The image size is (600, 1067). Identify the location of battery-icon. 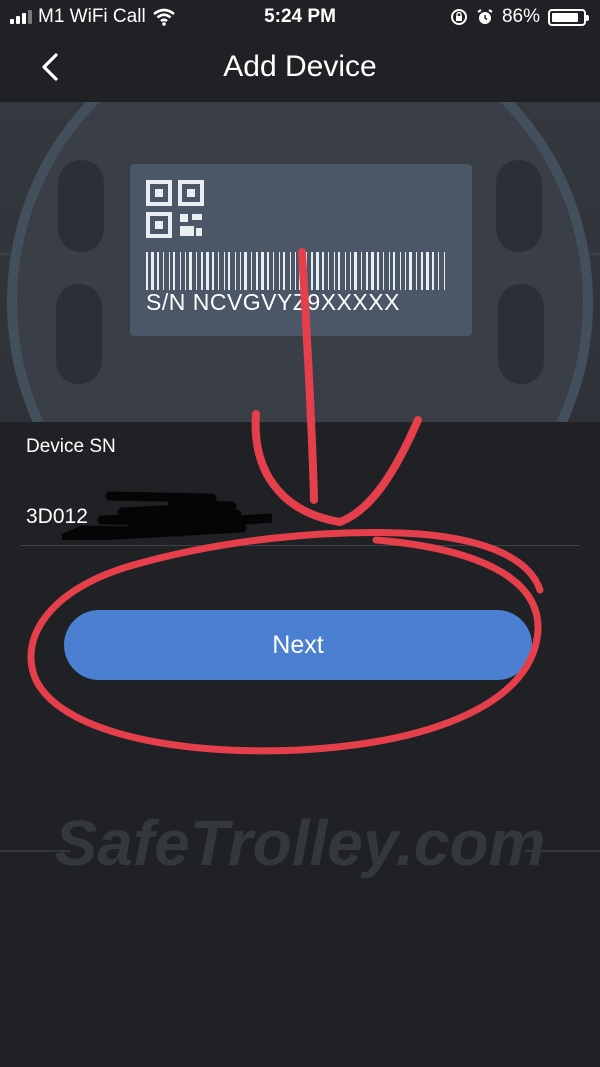
(568, 17).